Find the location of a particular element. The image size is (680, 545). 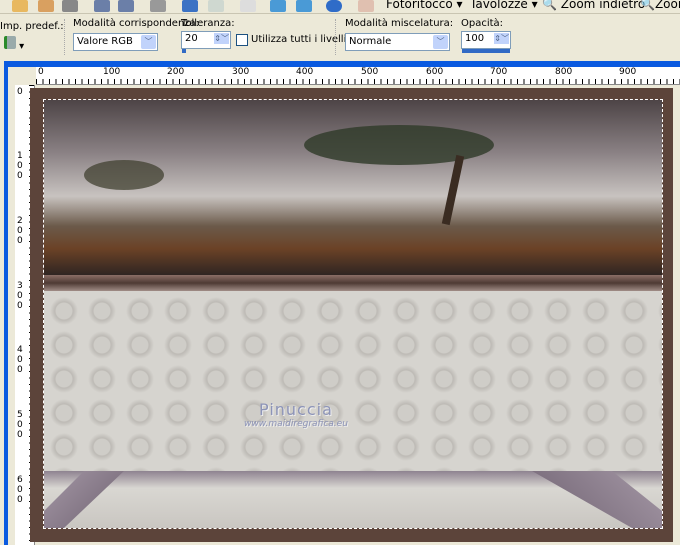

use-all-layers-checkbox is located at coordinates (242, 40).